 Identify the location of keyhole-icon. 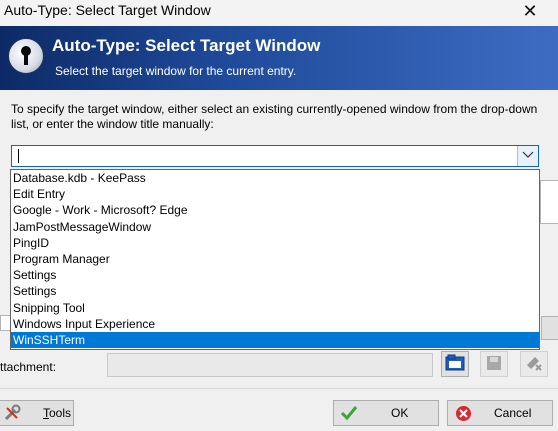
(26, 56).